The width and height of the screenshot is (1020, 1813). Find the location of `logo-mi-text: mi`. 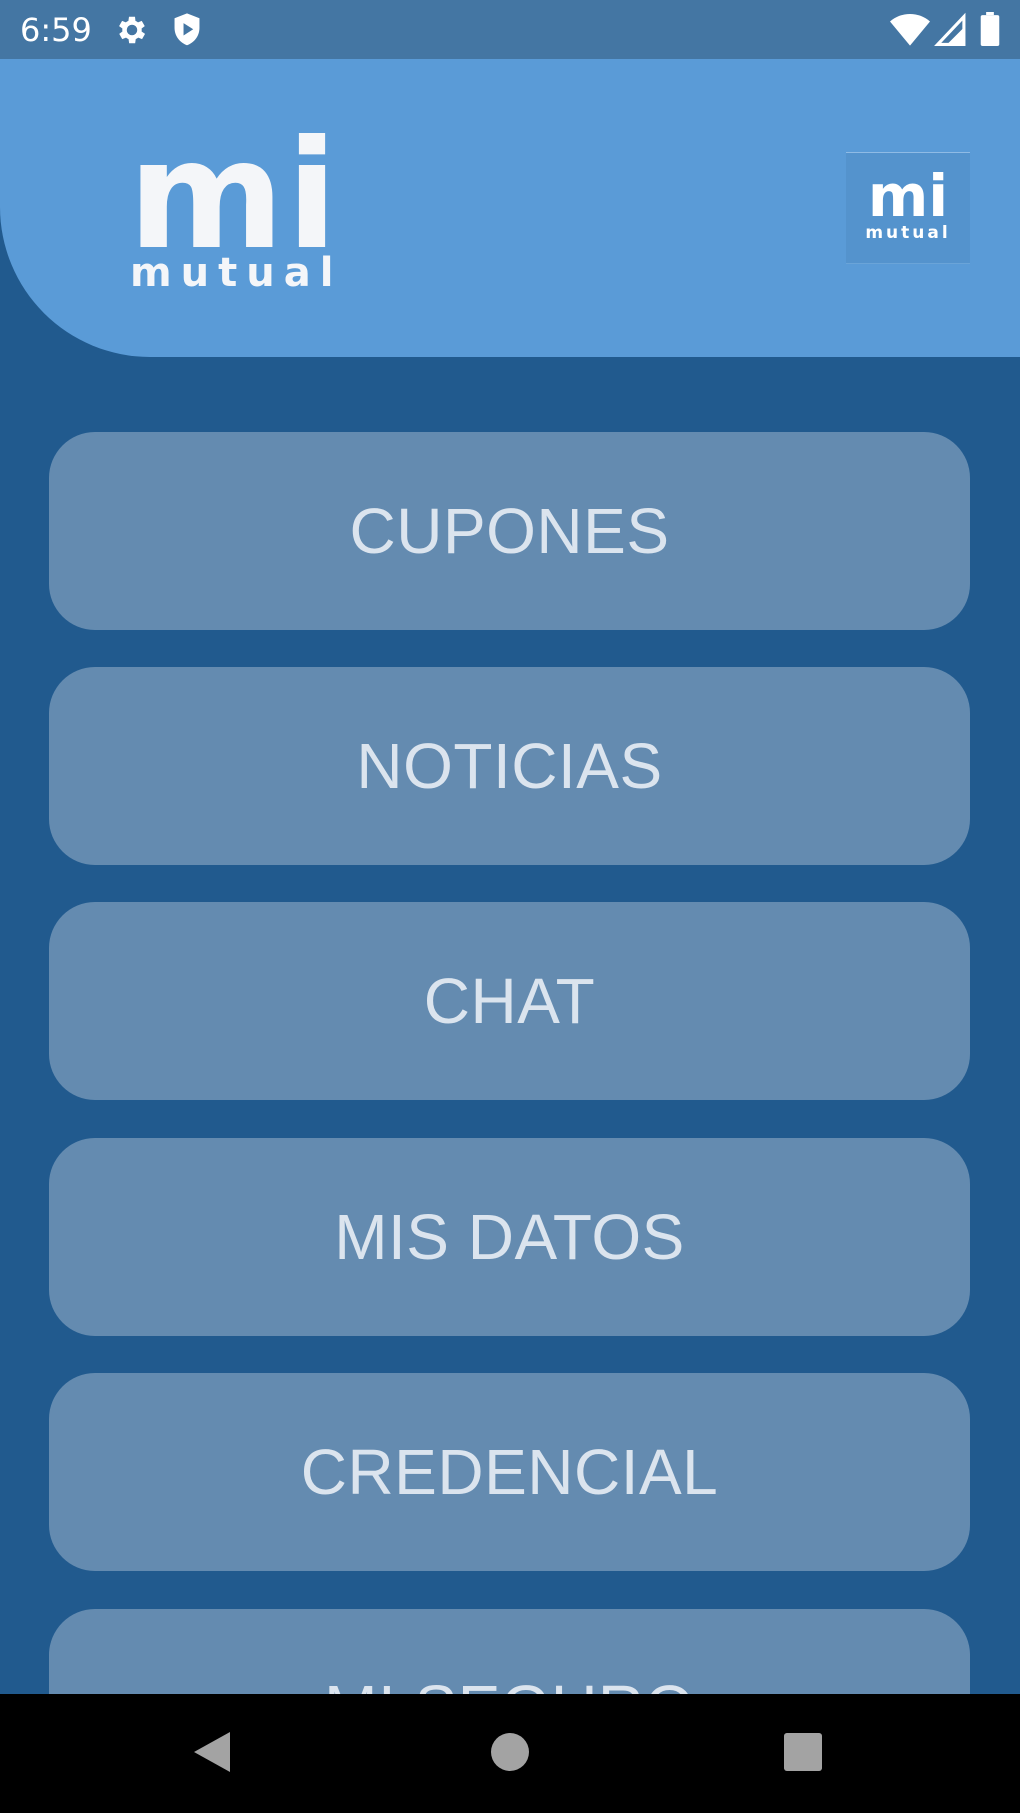

logo-mi-text: mi is located at coordinates (234, 196).